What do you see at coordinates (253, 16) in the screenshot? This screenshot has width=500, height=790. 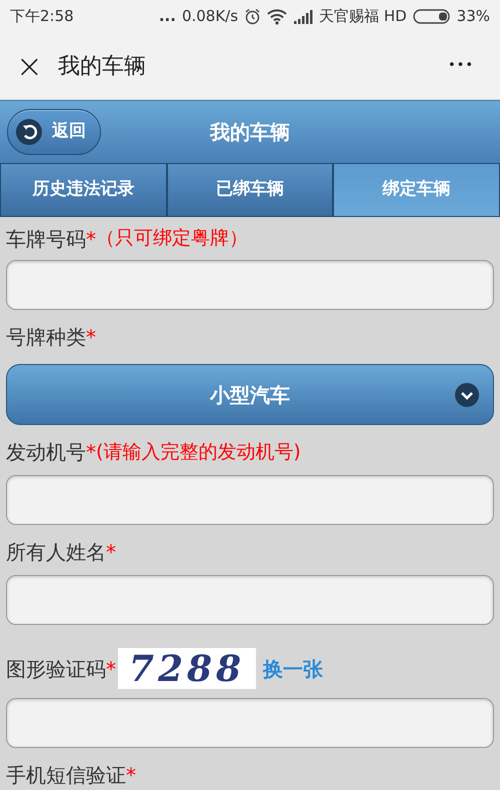 I see `alarm-clock-icon` at bounding box center [253, 16].